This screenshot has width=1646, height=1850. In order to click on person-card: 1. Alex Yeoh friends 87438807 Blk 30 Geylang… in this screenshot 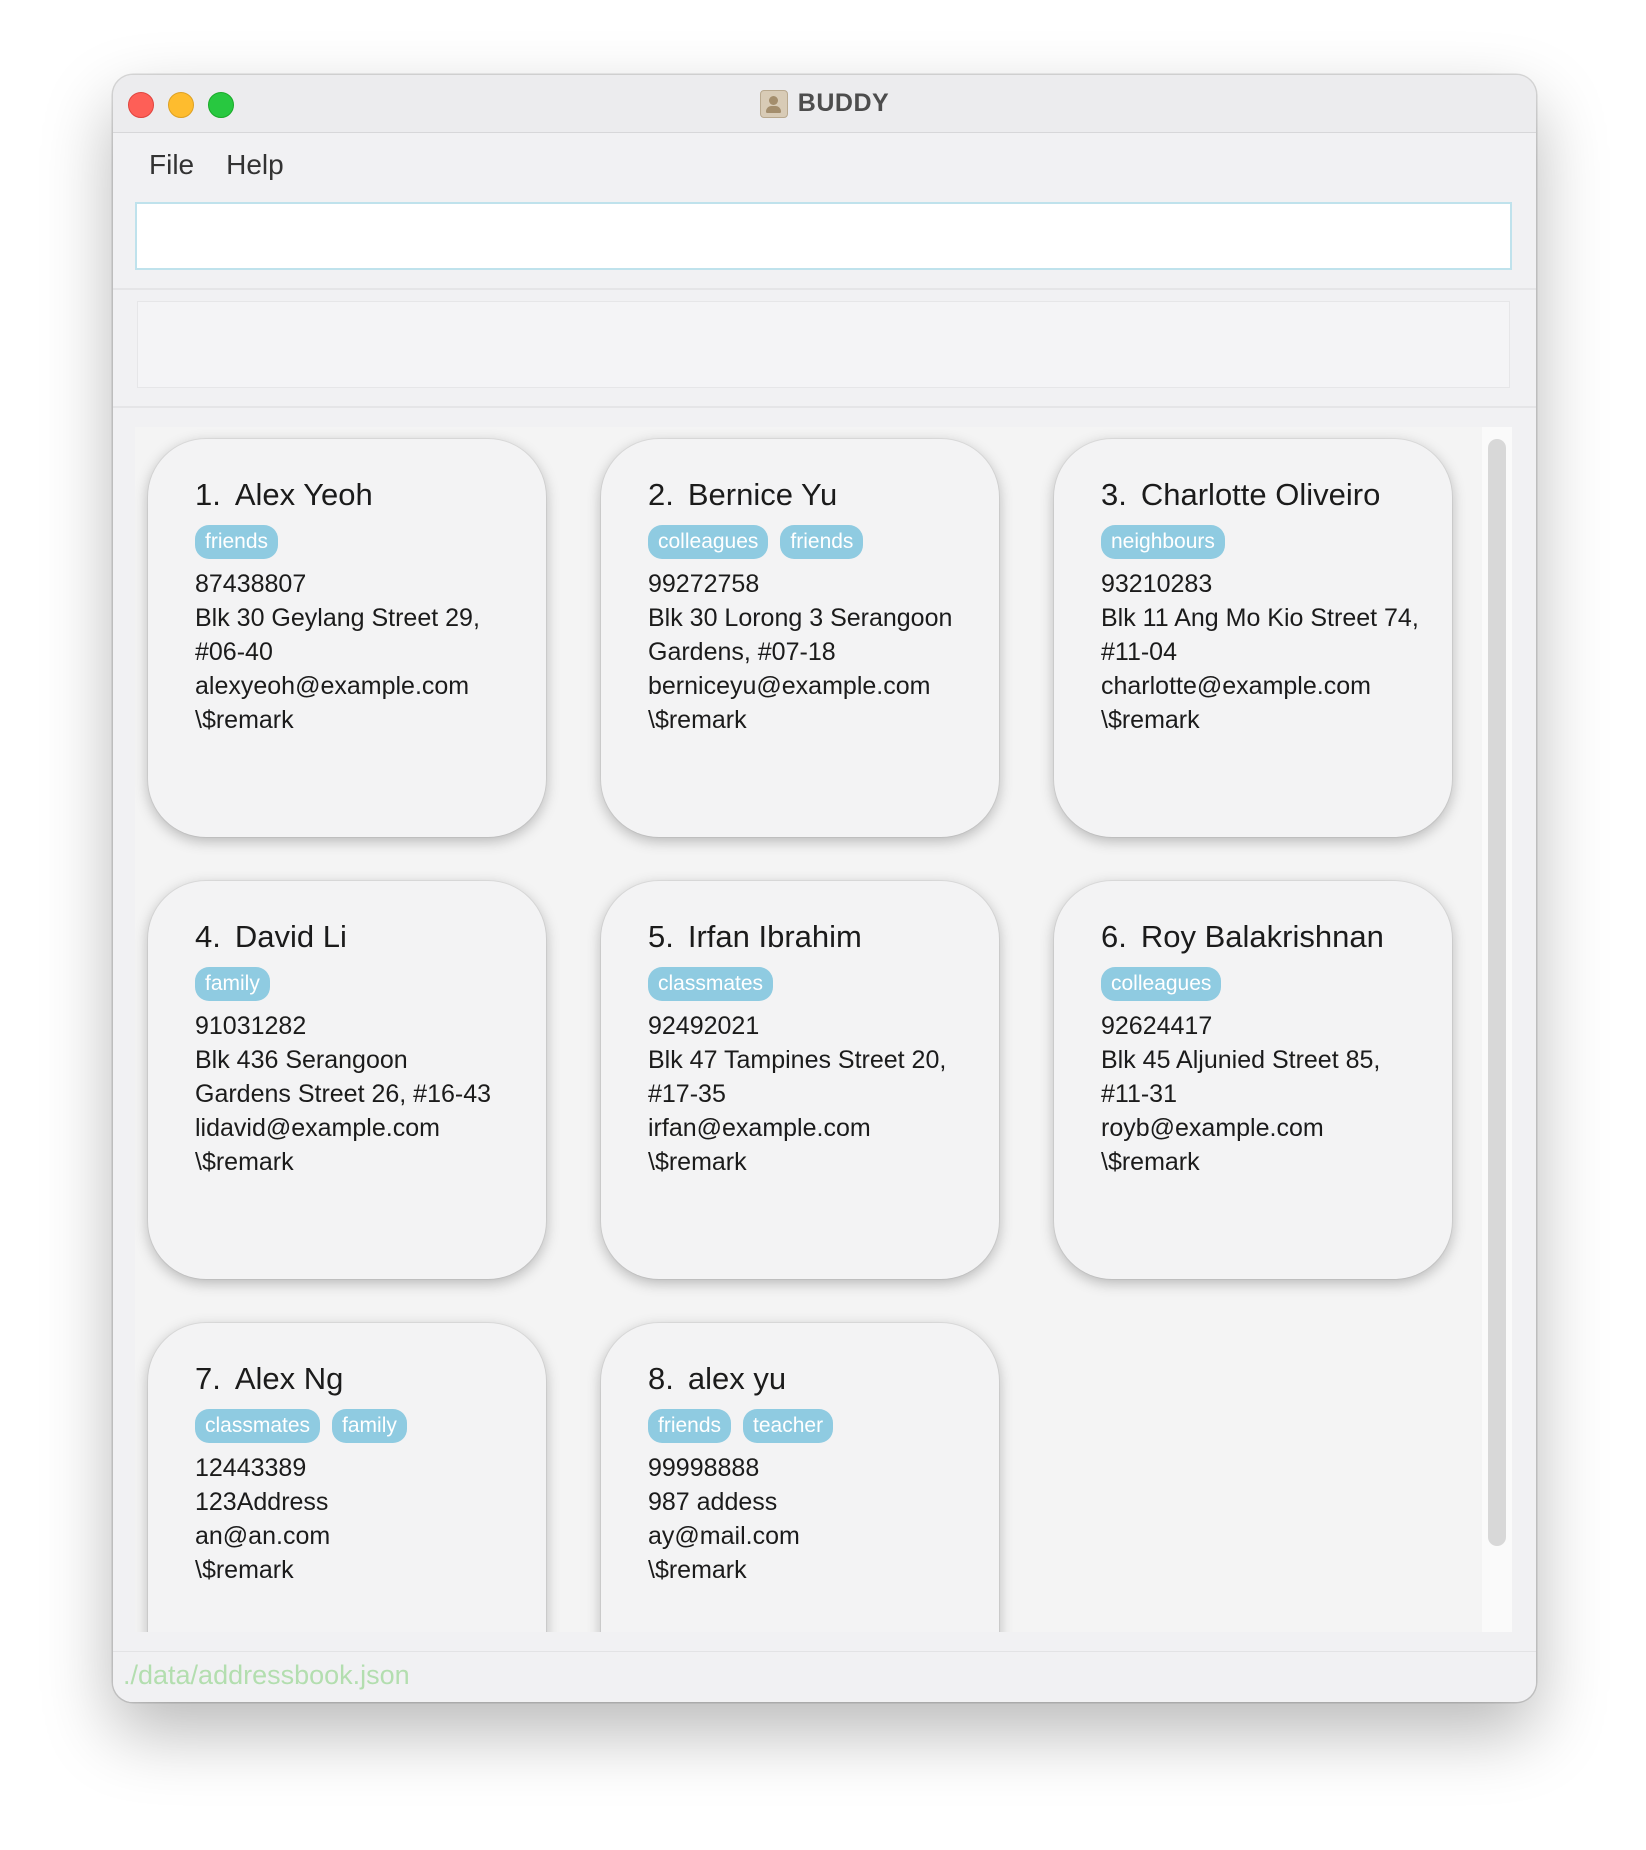, I will do `click(347, 638)`.